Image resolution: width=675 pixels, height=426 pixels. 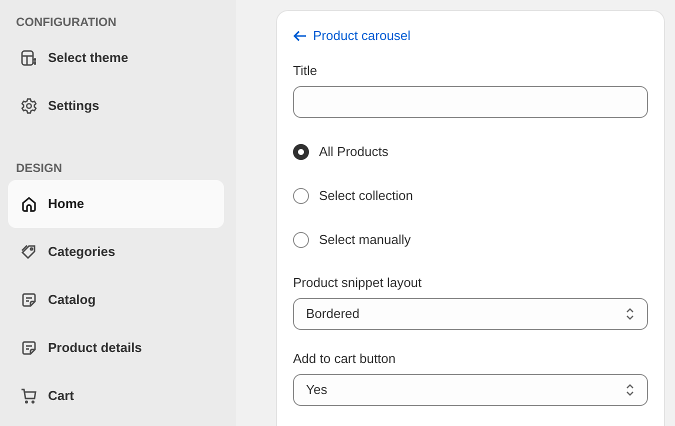 I want to click on section-heading: DESIGN, so click(x=39, y=168).